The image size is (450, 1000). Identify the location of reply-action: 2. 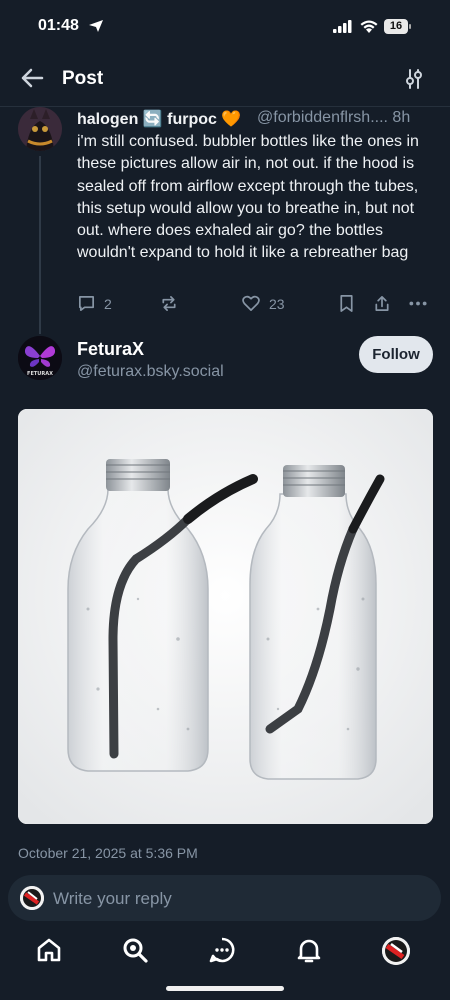
(94, 303).